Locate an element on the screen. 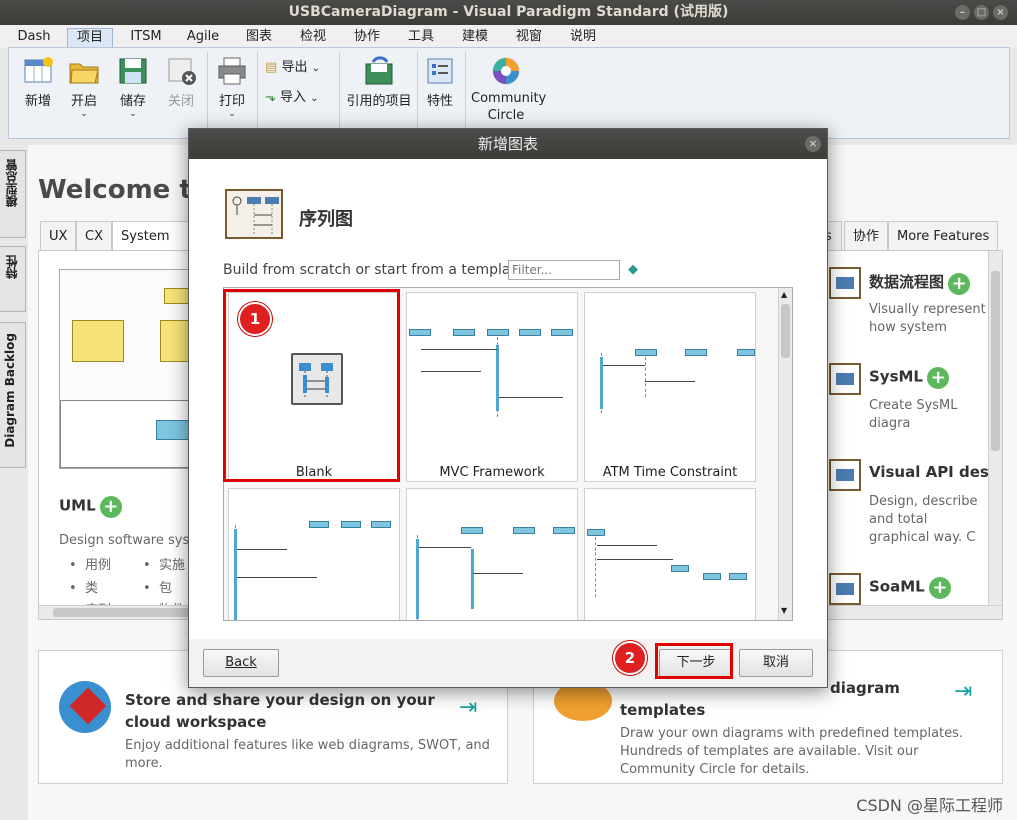  sysml-icon is located at coordinates (845, 379).